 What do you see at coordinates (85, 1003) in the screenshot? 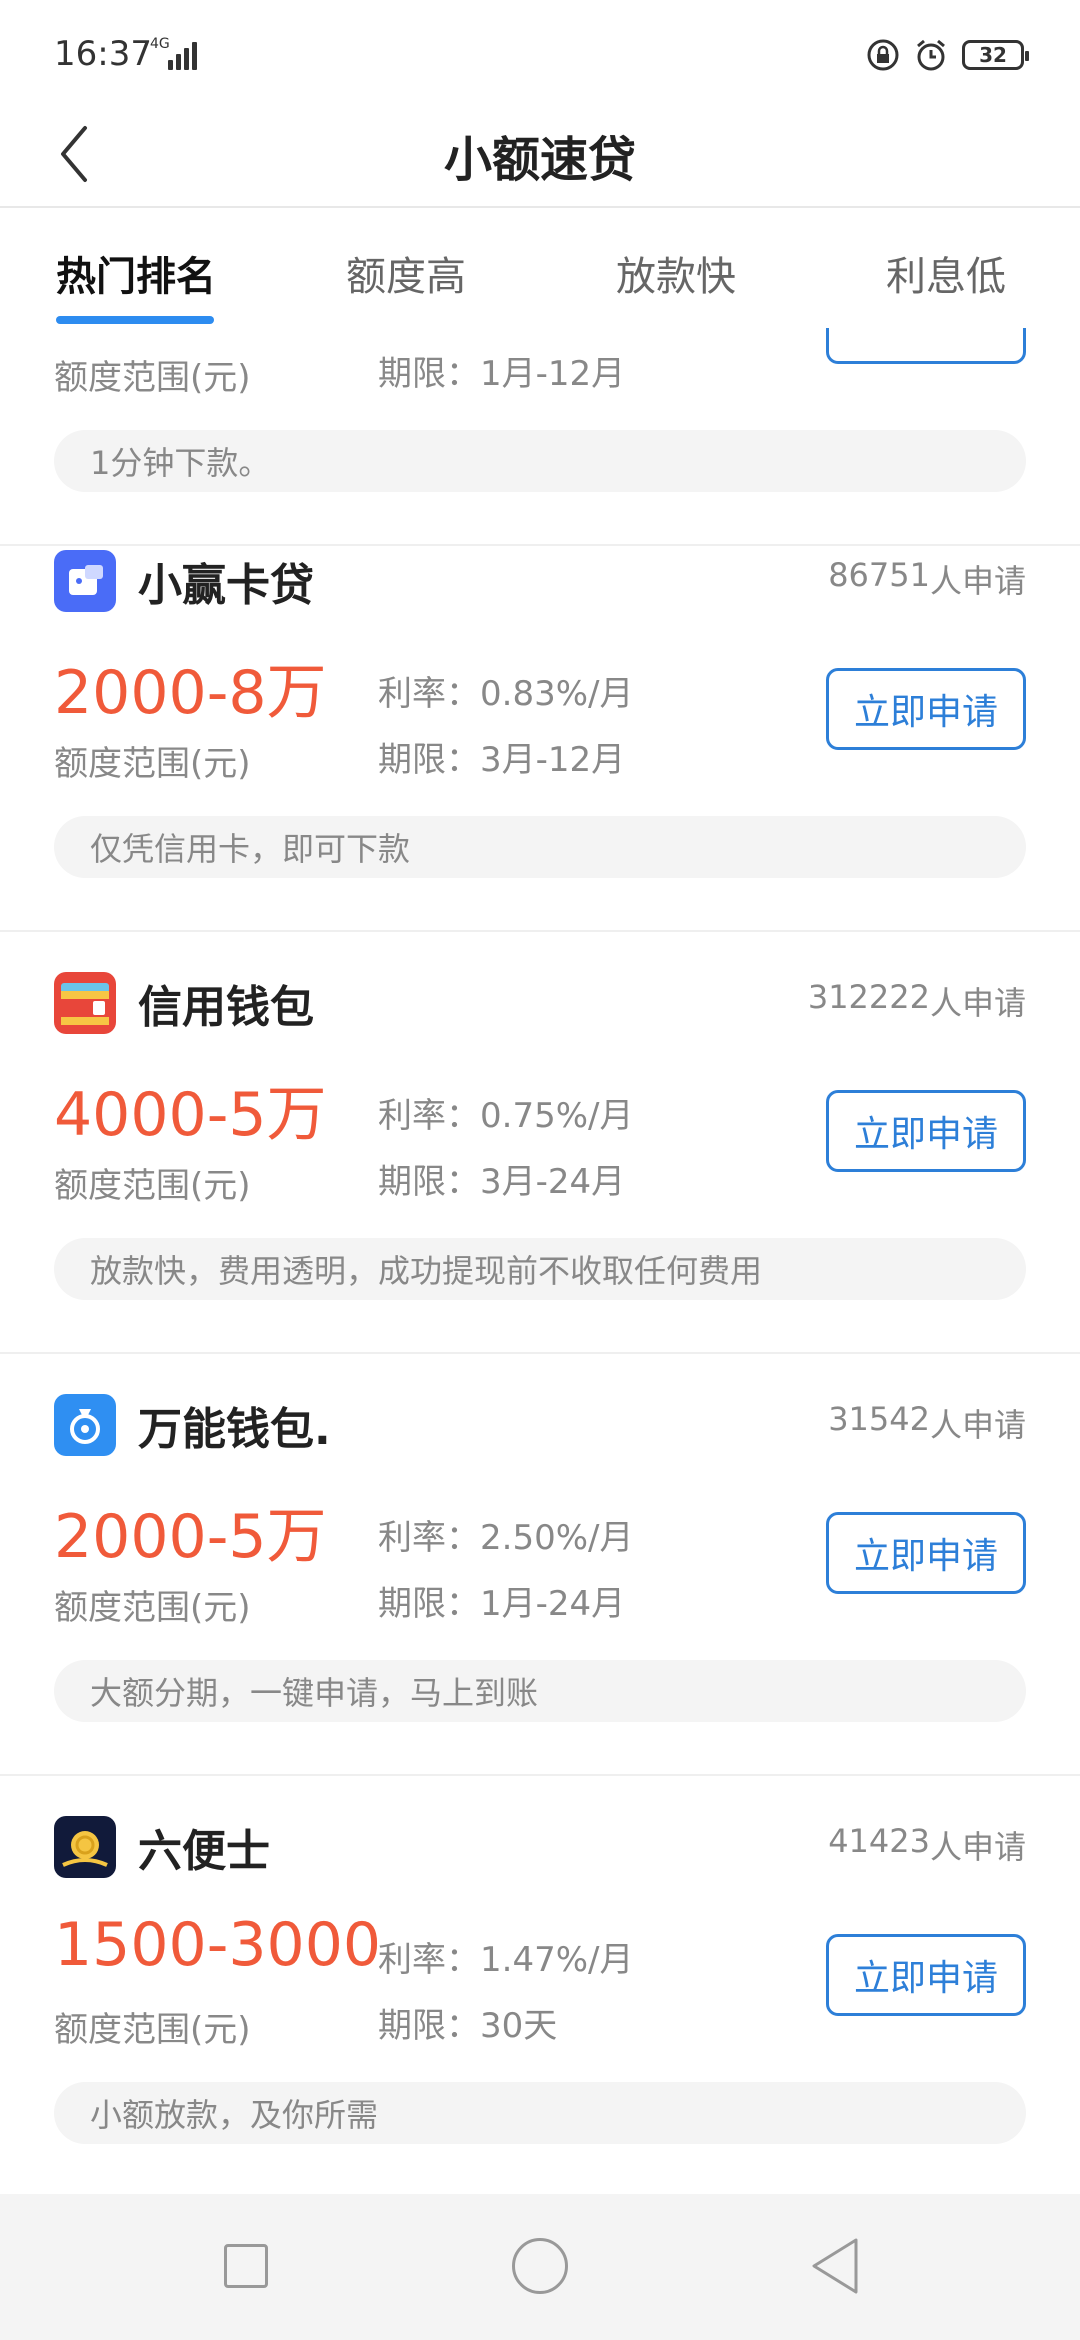
I see `credit-wallet-icon` at bounding box center [85, 1003].